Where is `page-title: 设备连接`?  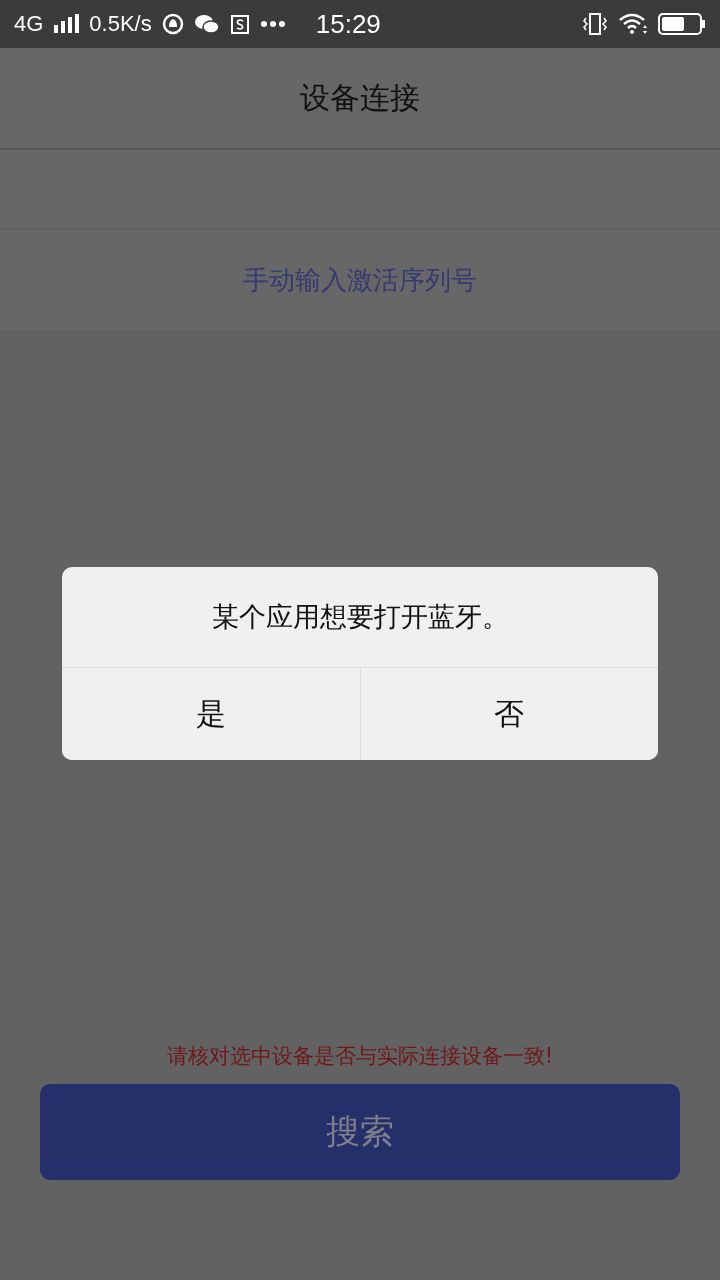
page-title: 设备连接 is located at coordinates (360, 97).